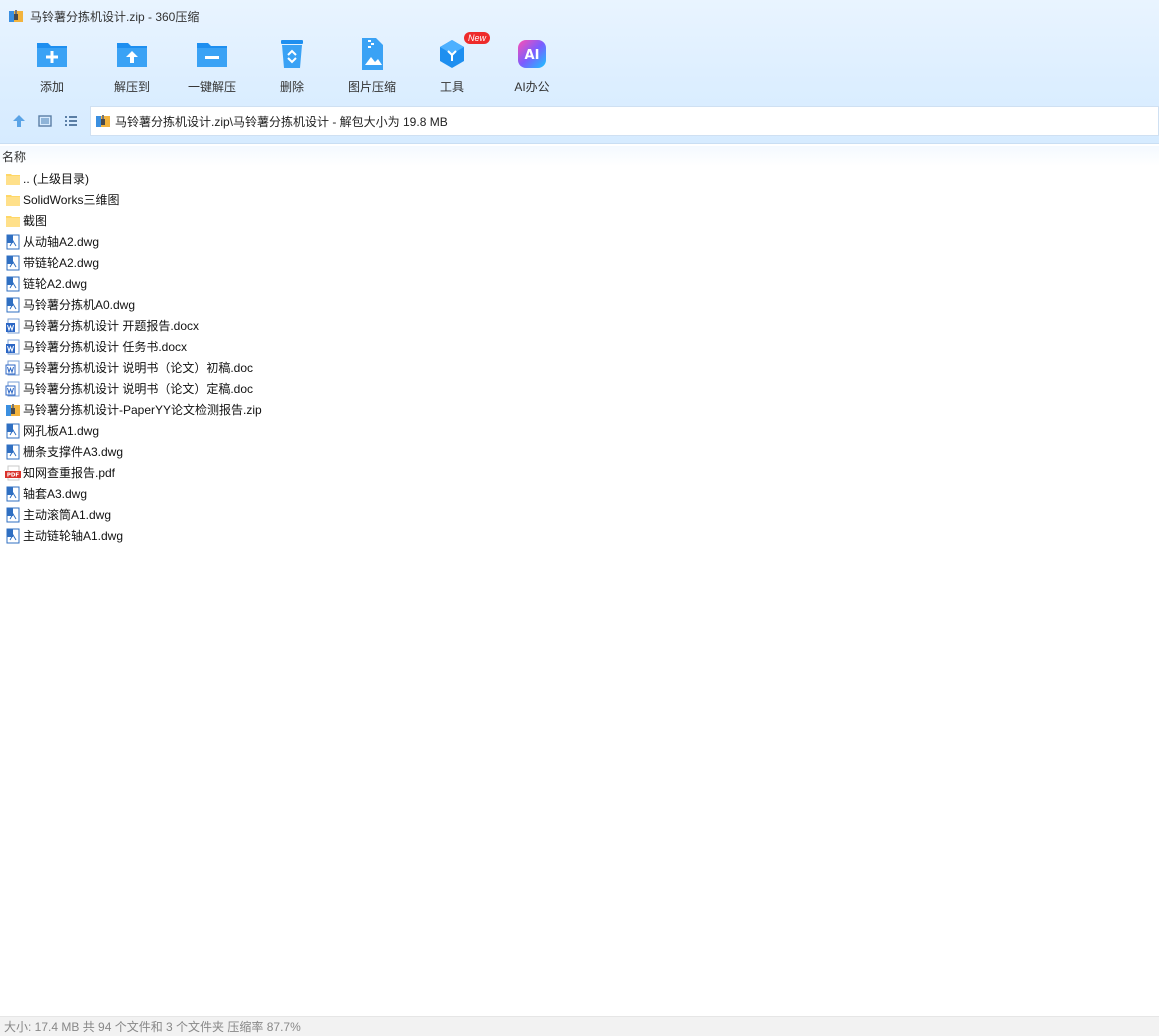  I want to click on image-compress-button-label: 图片压缩, so click(371, 87).